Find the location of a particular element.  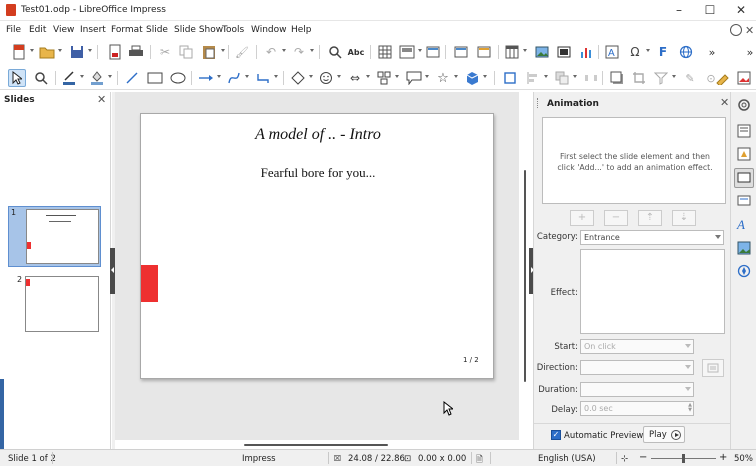

clone-formatting-icon: 🖌 is located at coordinates (242, 52).